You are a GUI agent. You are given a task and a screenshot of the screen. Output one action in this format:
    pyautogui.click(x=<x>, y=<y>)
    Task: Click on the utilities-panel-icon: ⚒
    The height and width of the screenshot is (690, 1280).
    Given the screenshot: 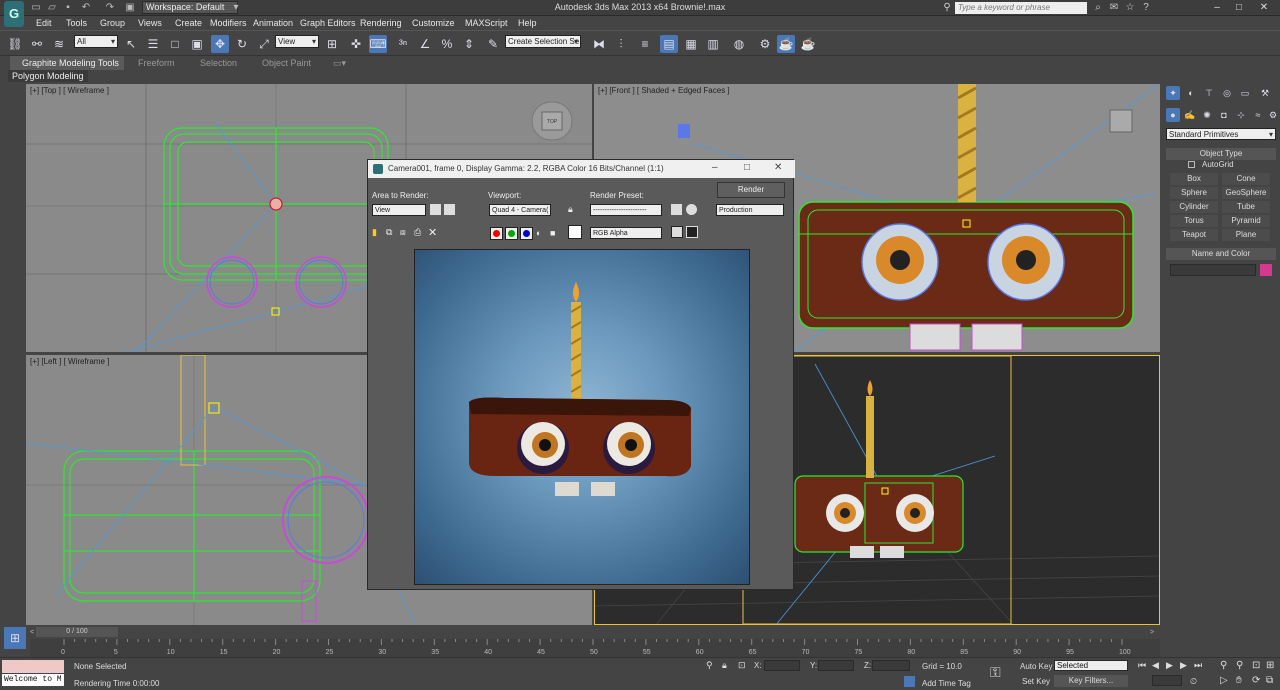 What is the action you would take?
    pyautogui.click(x=1265, y=93)
    